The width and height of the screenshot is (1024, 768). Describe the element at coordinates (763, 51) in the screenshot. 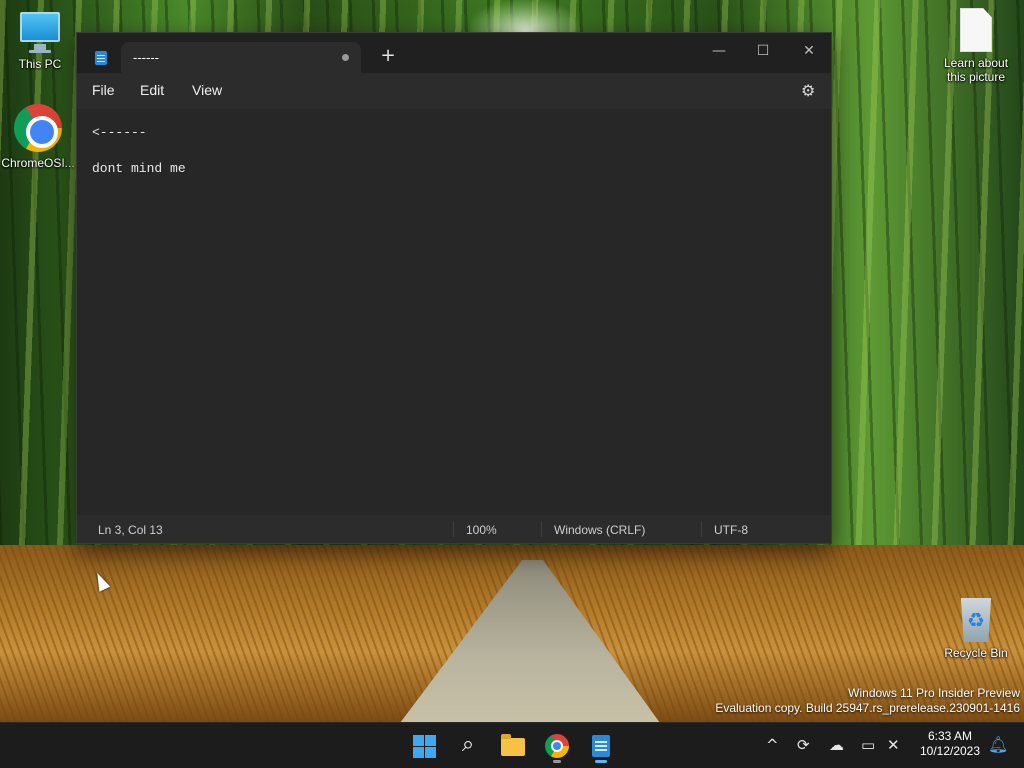

I see `maximize-icon: ☐` at that location.